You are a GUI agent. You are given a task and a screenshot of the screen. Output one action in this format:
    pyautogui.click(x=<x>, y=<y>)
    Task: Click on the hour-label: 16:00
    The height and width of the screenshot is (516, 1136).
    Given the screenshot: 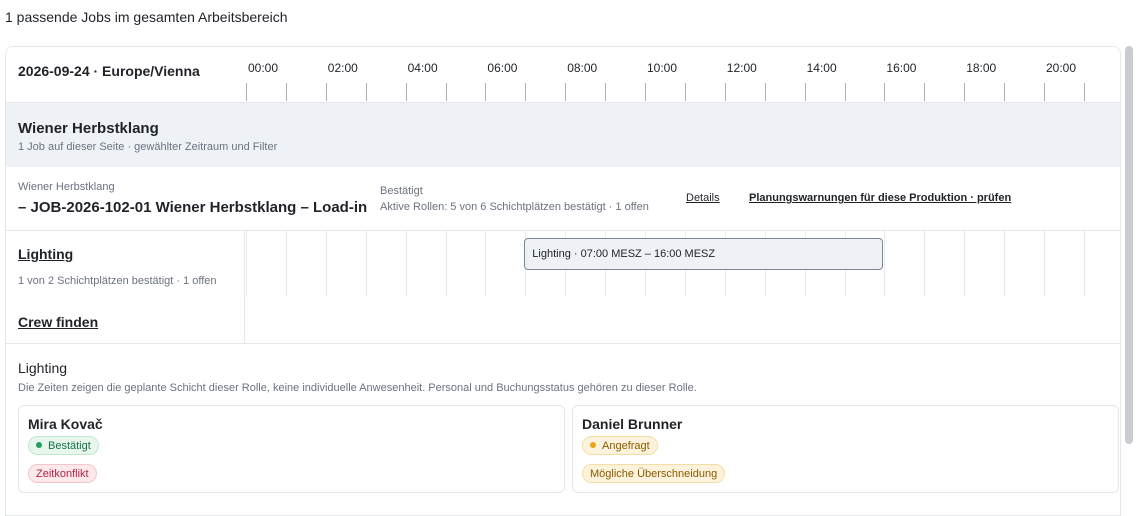 What is the action you would take?
    pyautogui.click(x=901, y=68)
    